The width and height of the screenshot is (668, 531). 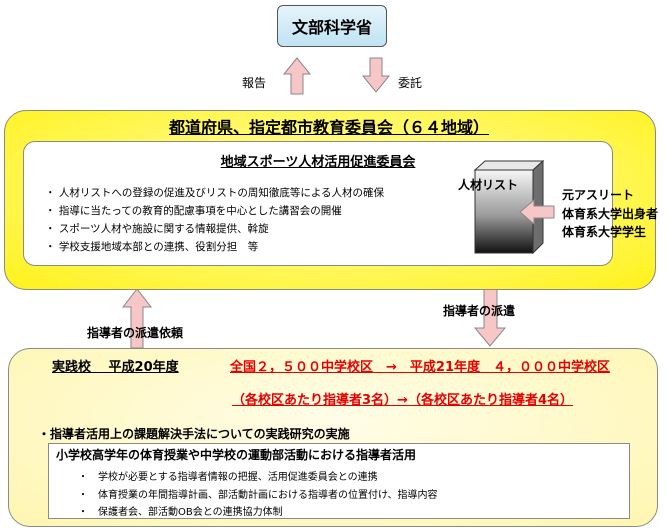 What do you see at coordinates (488, 185) in the screenshot?
I see `talent-list-label: 人材リスト` at bounding box center [488, 185].